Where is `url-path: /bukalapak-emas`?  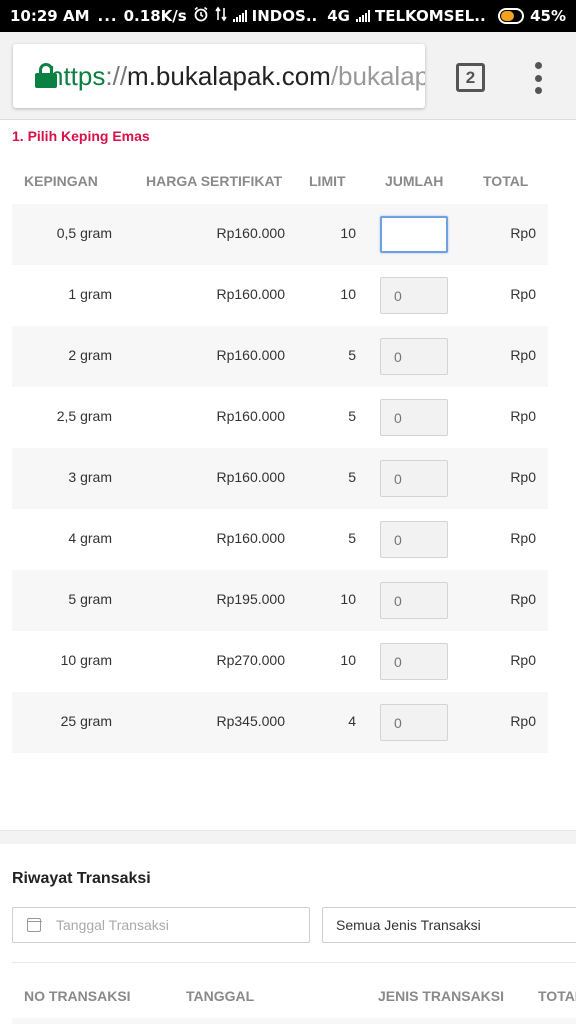
url-path: /bukalapak-emas is located at coordinates (377, 75).